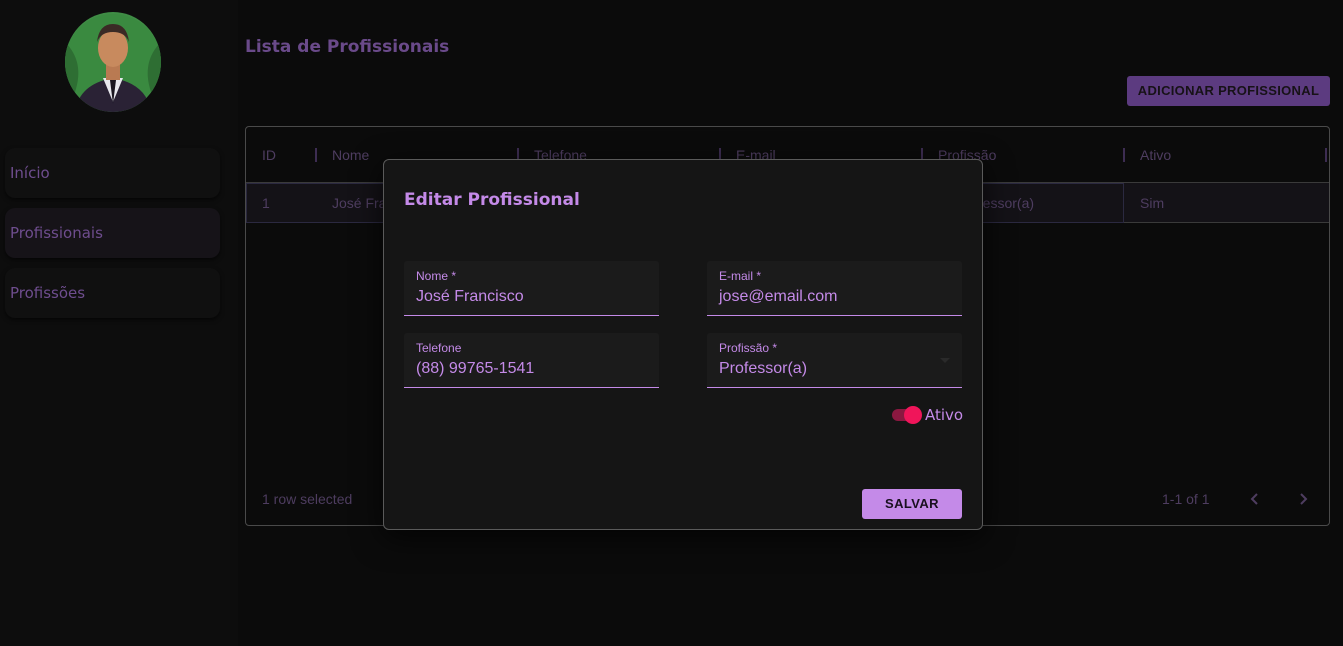  I want to click on dialog-title: Editar Profissional, so click(492, 200).